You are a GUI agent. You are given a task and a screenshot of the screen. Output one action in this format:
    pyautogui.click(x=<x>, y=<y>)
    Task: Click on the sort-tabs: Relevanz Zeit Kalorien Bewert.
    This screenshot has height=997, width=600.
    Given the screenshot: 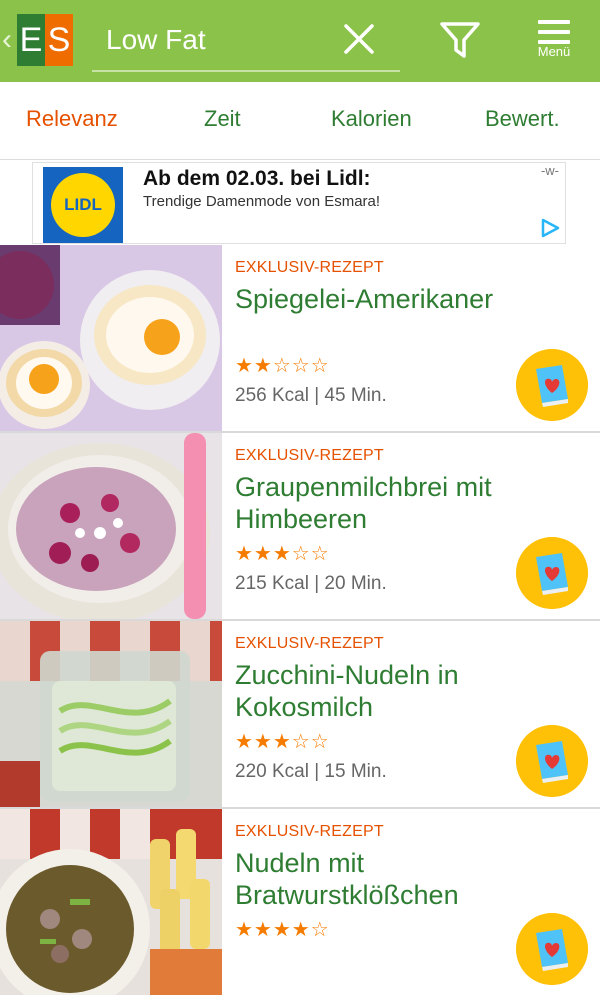 What is the action you would take?
    pyautogui.click(x=300, y=121)
    